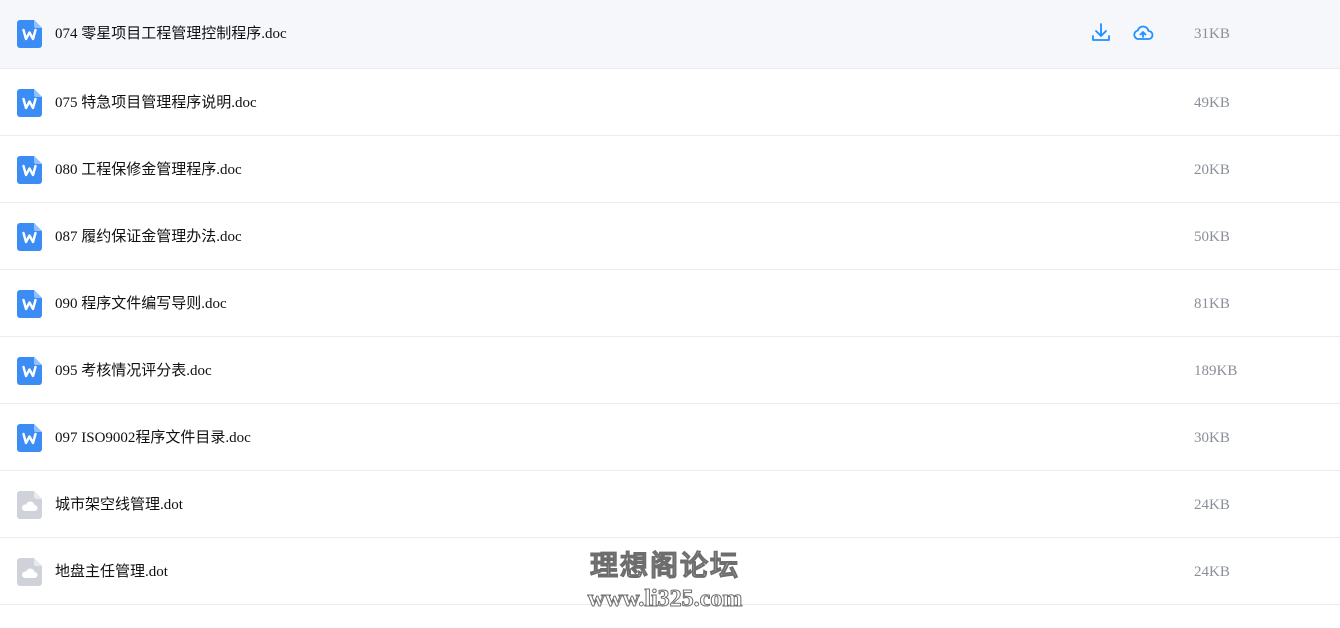 The image size is (1340, 628). What do you see at coordinates (670, 437) in the screenshot?
I see `file-row: 097 ISO9002程序文件目录.doc 30KB` at bounding box center [670, 437].